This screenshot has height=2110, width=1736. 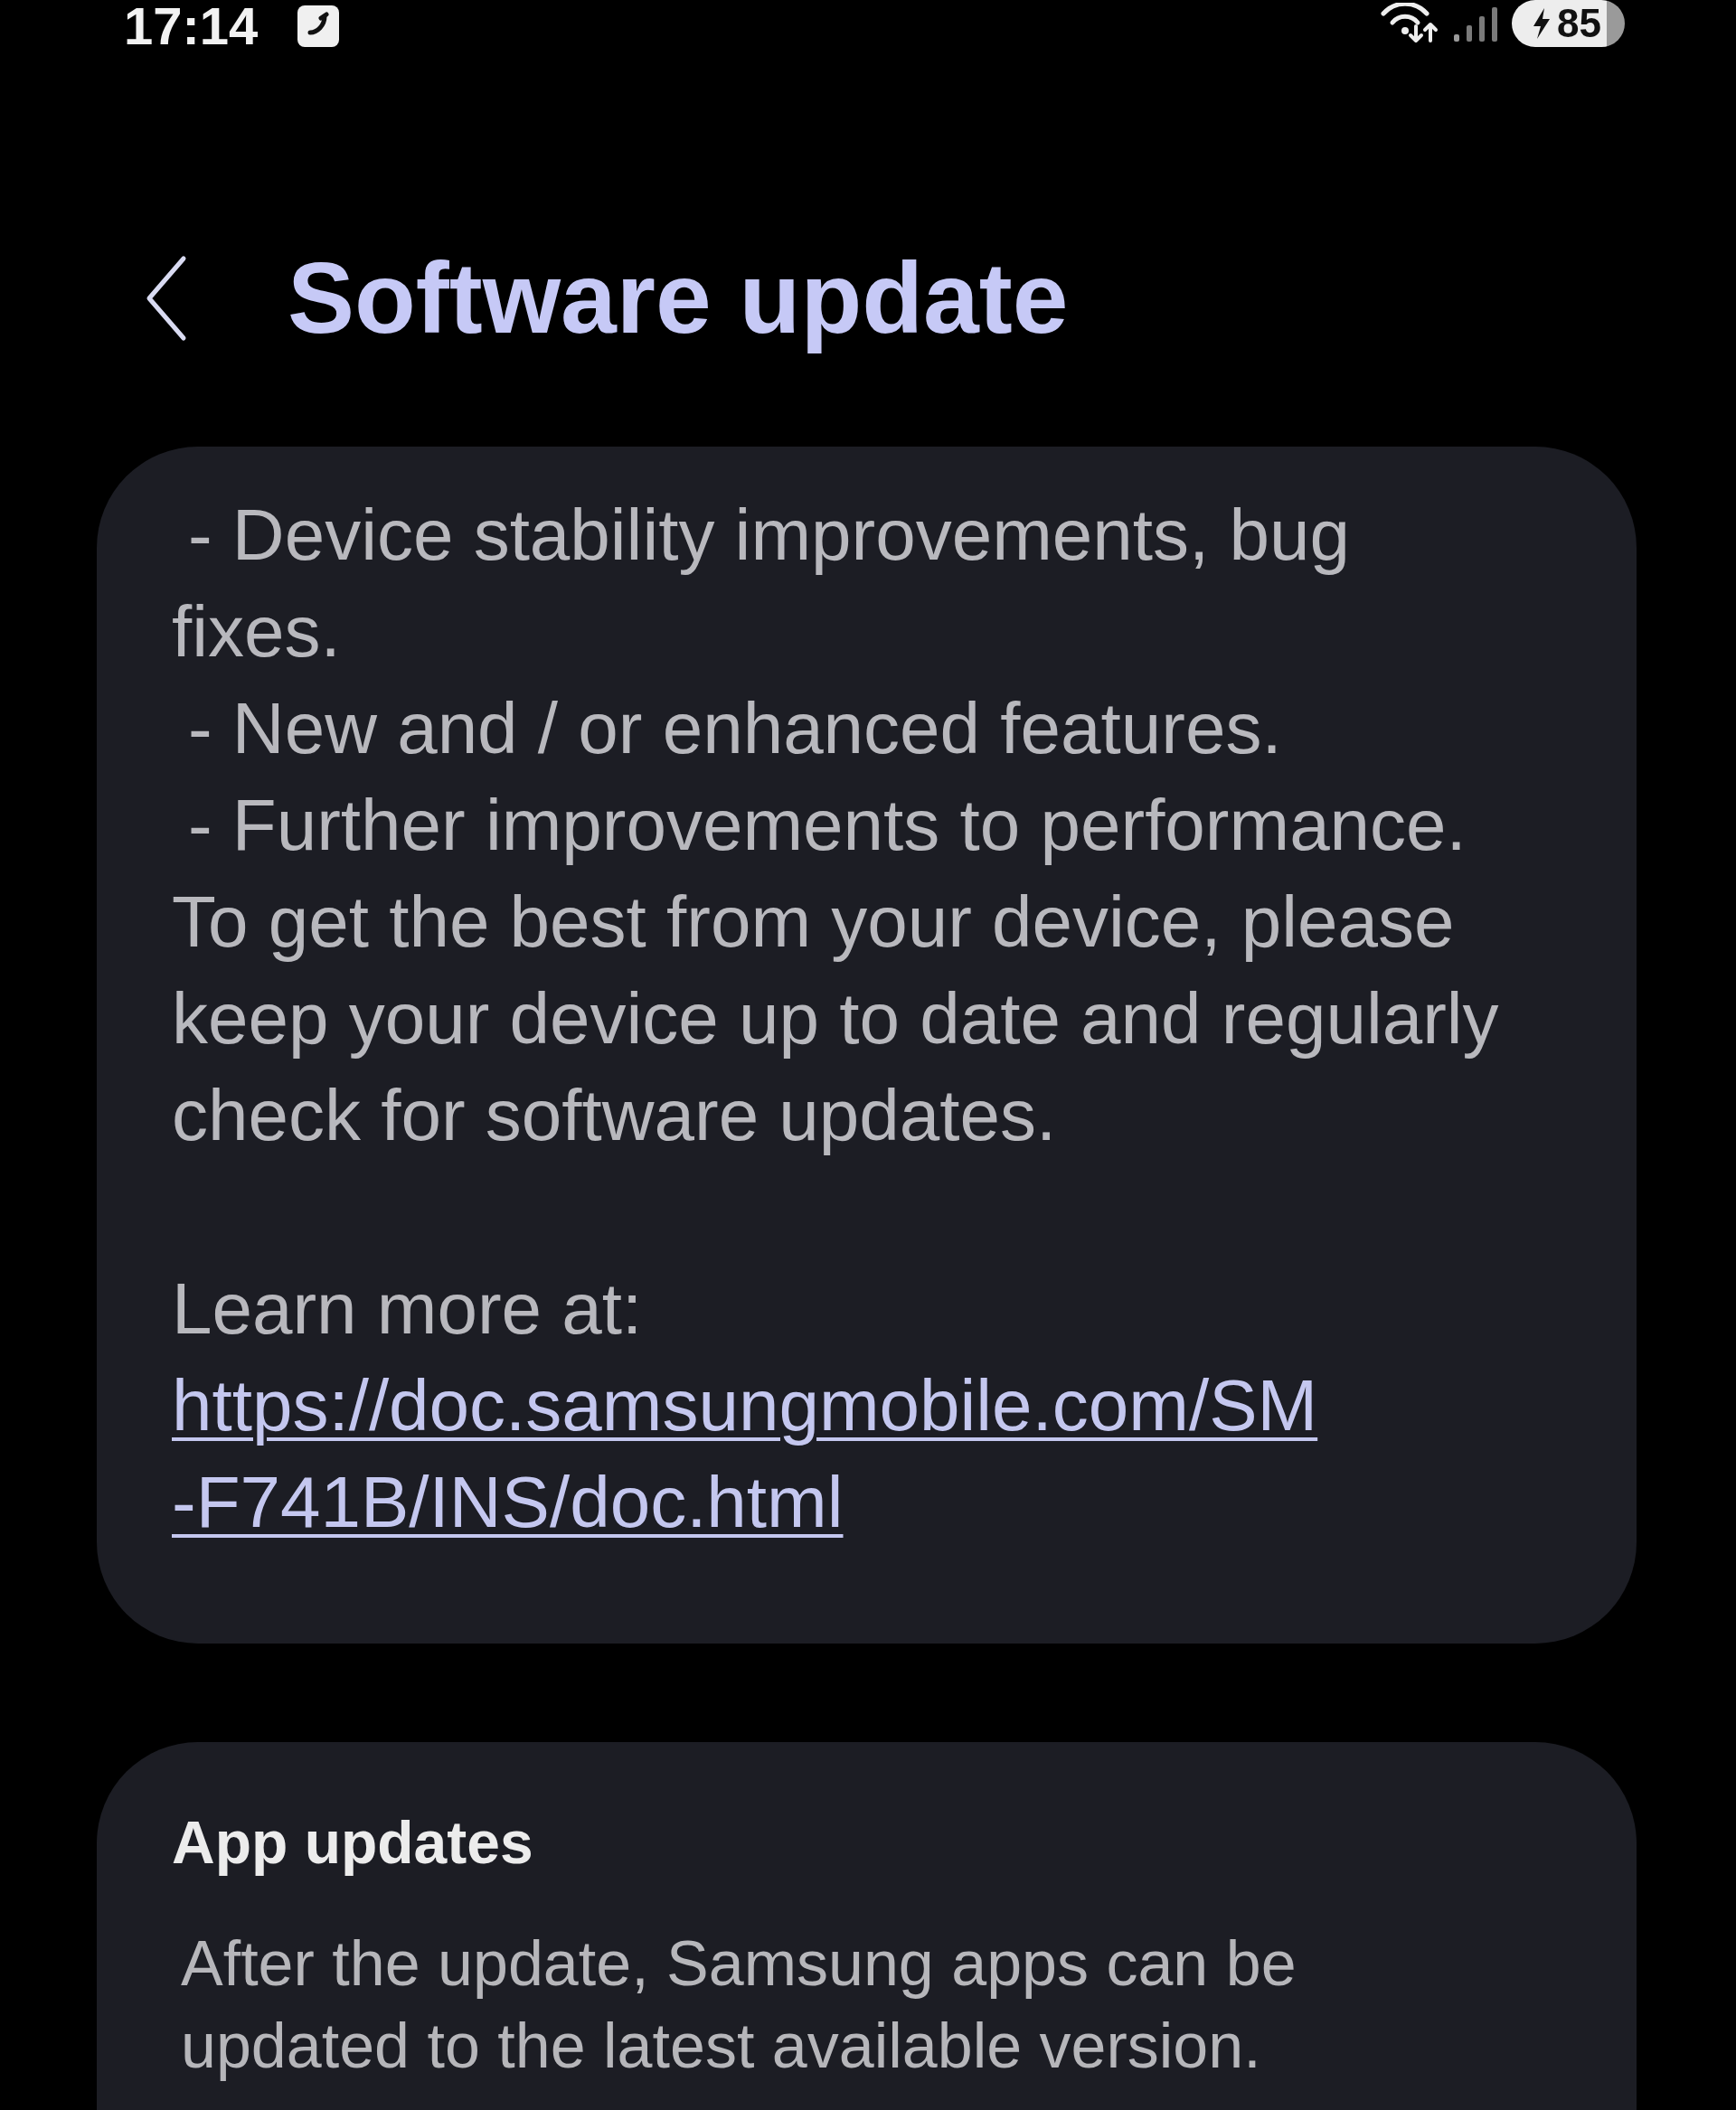 I want to click on wifi-icon, so click(x=1410, y=23).